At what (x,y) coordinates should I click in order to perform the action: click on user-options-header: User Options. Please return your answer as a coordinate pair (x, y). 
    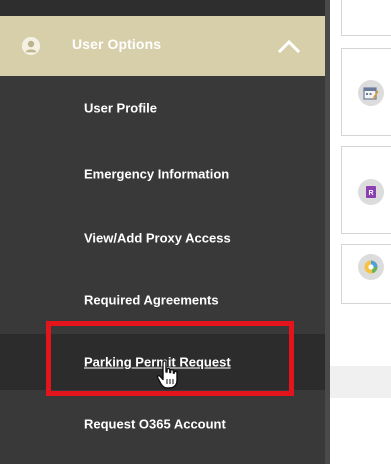
    Looking at the image, I should click on (162, 46).